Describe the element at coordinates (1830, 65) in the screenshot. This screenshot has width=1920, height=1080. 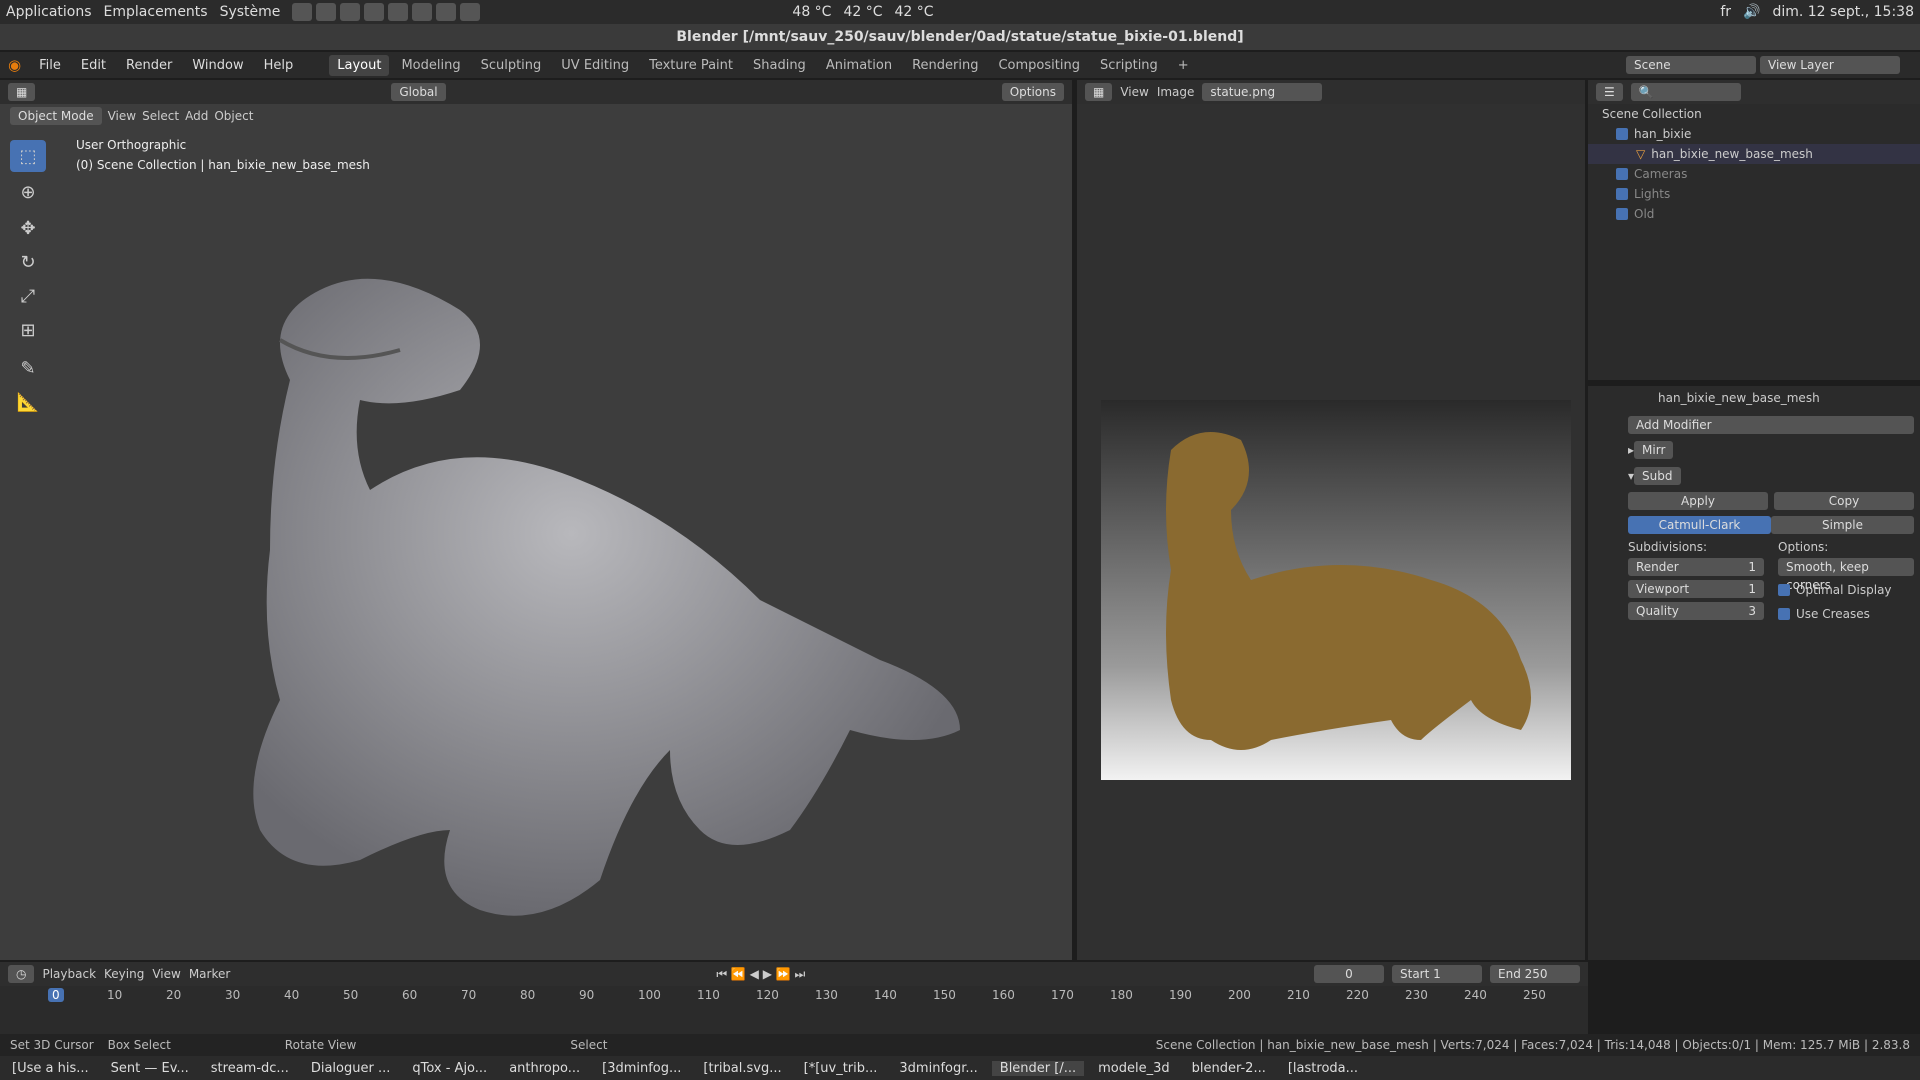
I see `view-layer-selector: View Layer` at that location.